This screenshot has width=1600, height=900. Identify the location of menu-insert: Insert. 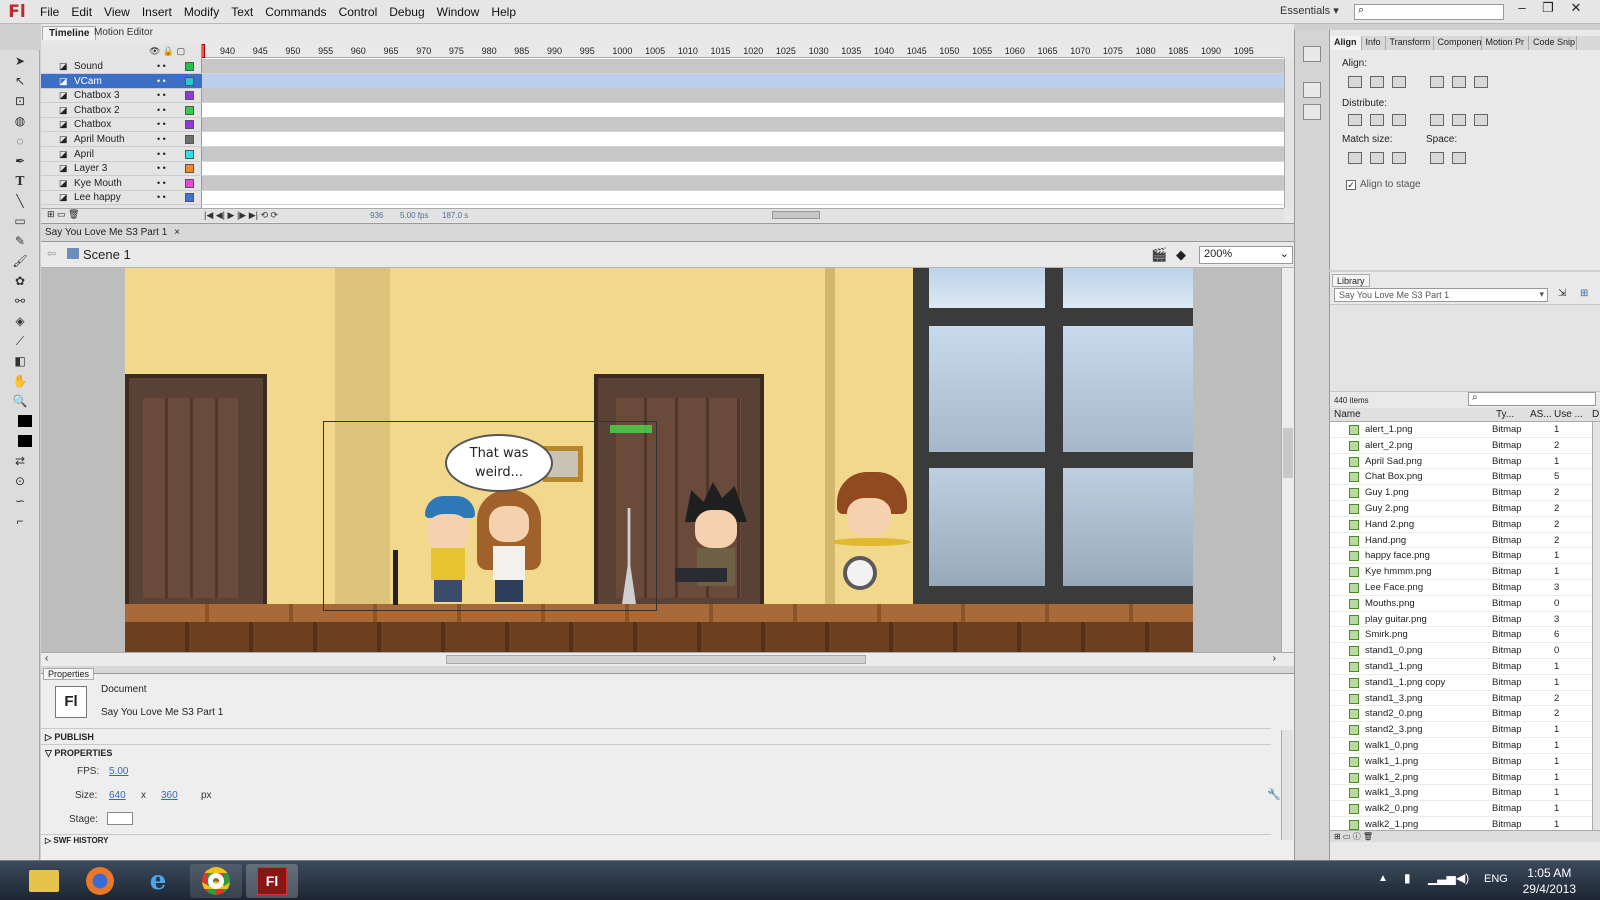
(157, 12).